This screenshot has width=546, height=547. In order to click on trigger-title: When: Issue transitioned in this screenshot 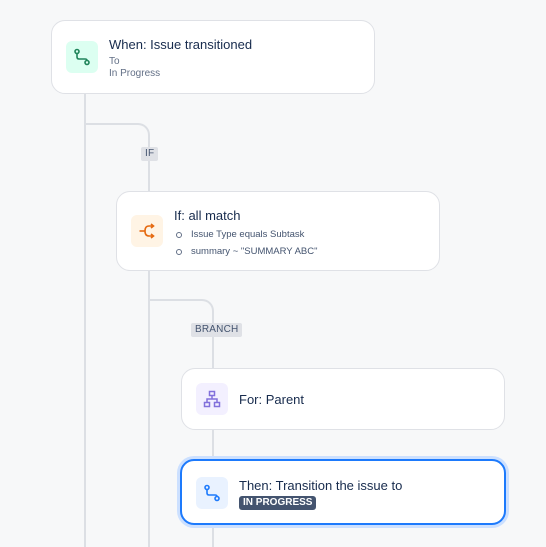, I will do `click(181, 44)`.